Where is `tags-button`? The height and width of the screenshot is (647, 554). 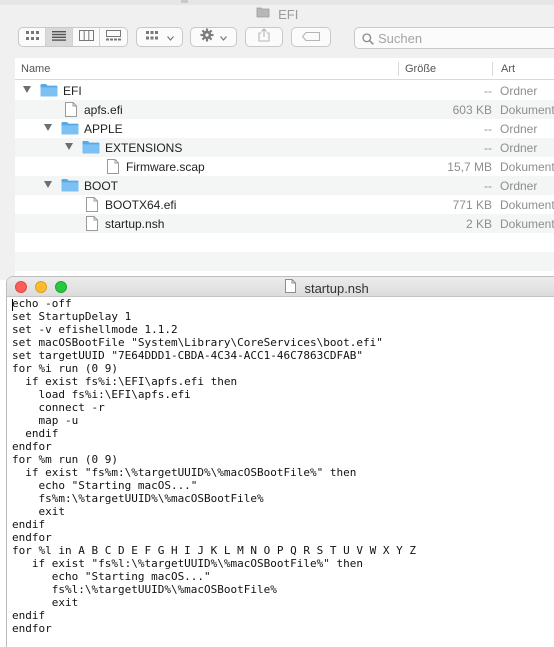 tags-button is located at coordinates (311, 37).